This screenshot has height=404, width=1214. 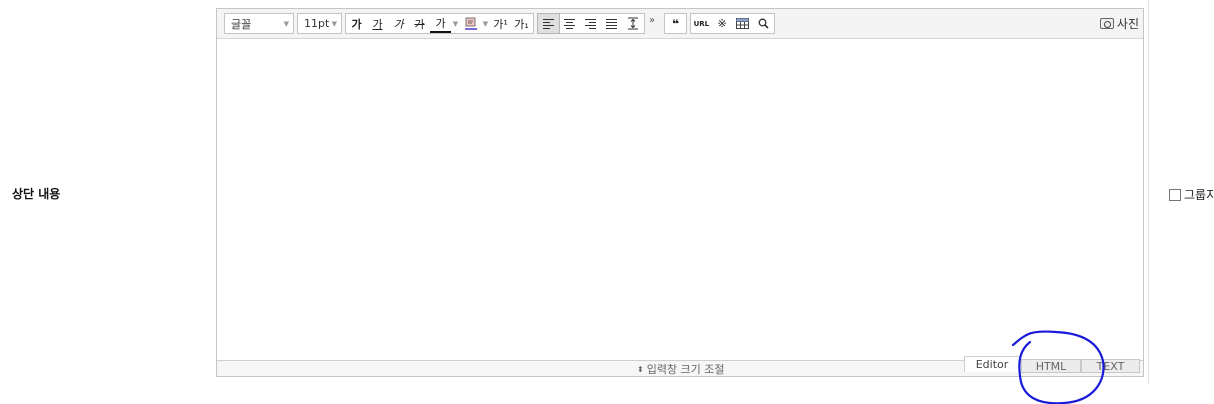 What do you see at coordinates (701, 23) in the screenshot?
I see `link-url-button: URL` at bounding box center [701, 23].